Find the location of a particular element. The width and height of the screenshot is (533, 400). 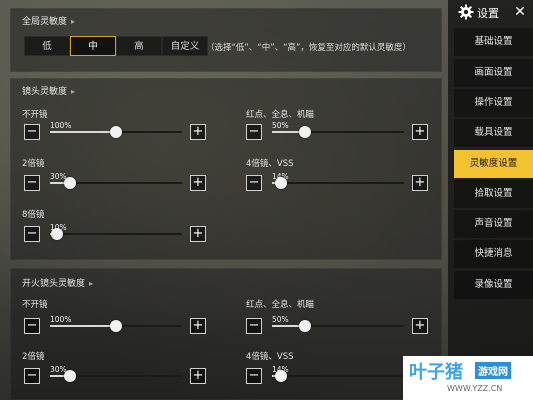

scope-sensitivity-title: 镜头灵敏度 ▸ is located at coordinates (48, 90).